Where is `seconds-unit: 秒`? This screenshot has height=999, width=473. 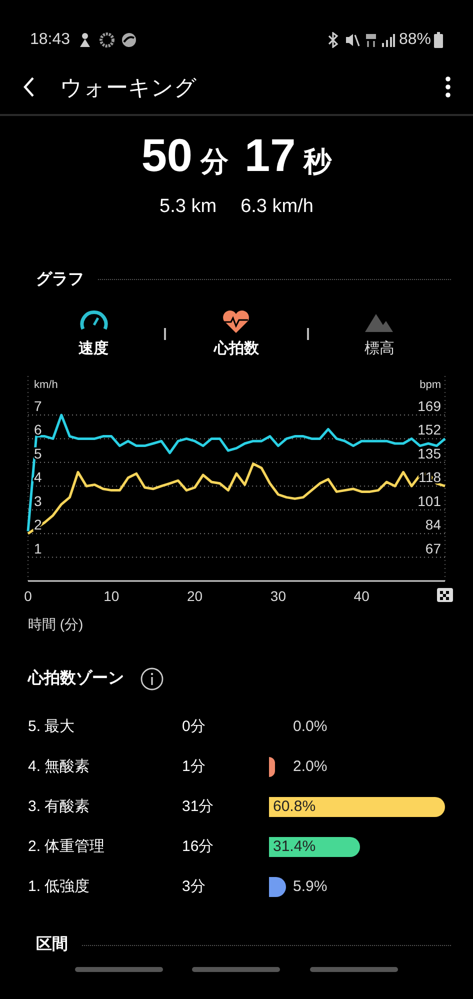 seconds-unit: 秒 is located at coordinates (318, 162).